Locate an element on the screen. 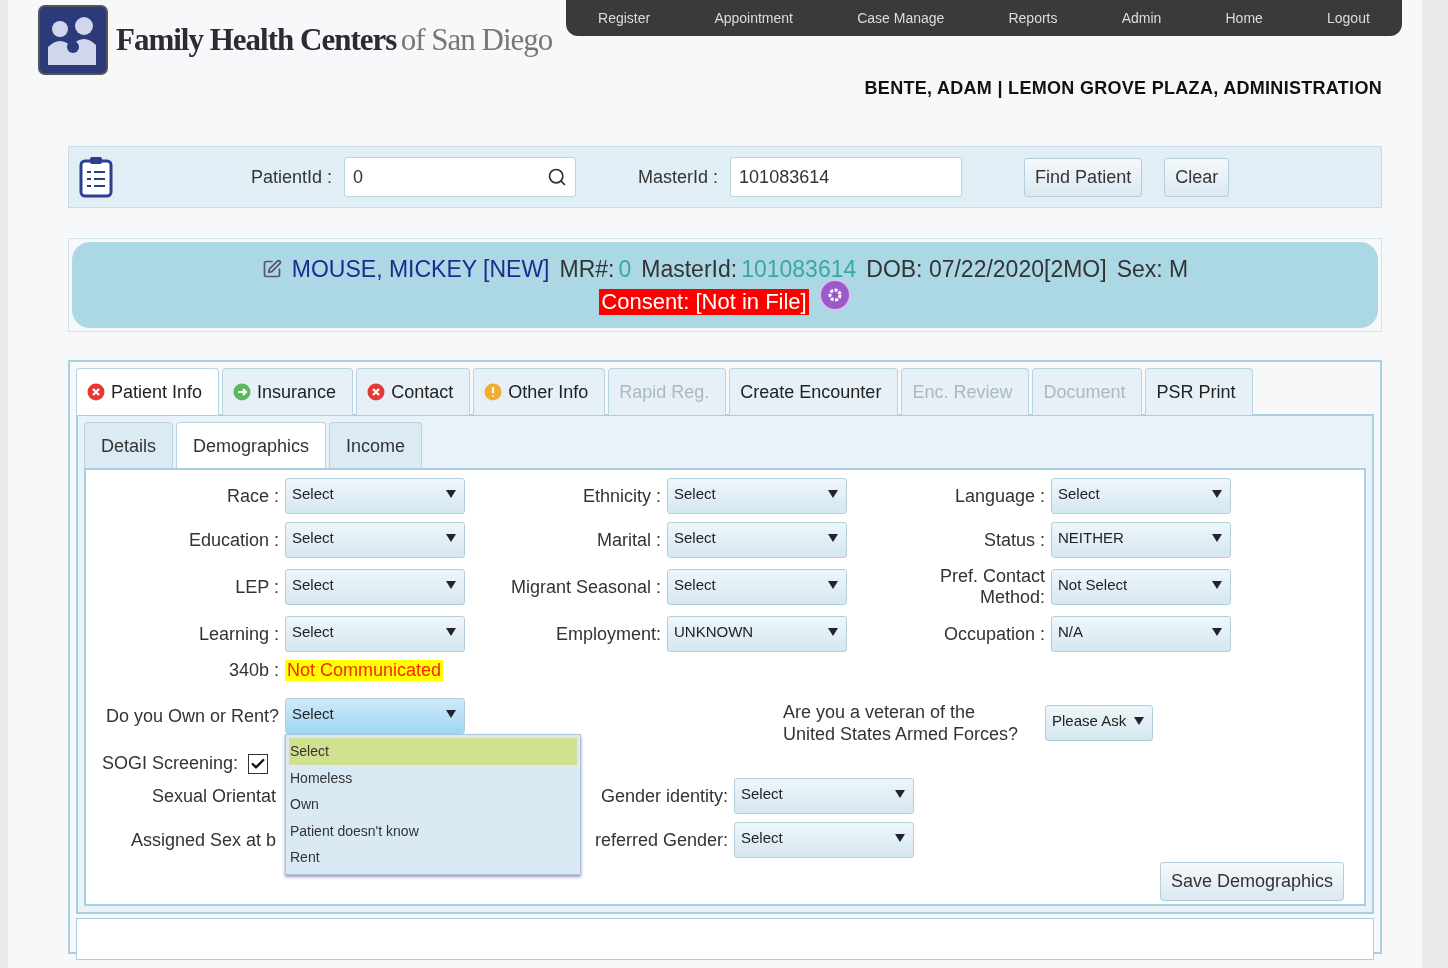 The height and width of the screenshot is (968, 1448). field-label: Do you Own or Rent? is located at coordinates (191, 716).